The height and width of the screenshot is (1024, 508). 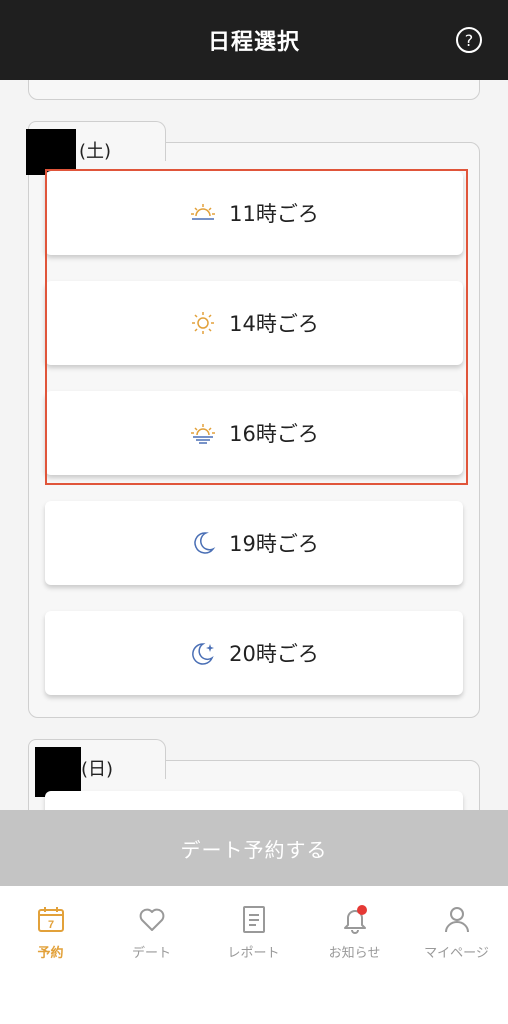 I want to click on time-slot-20: 20時ごろ, so click(x=254, y=653).